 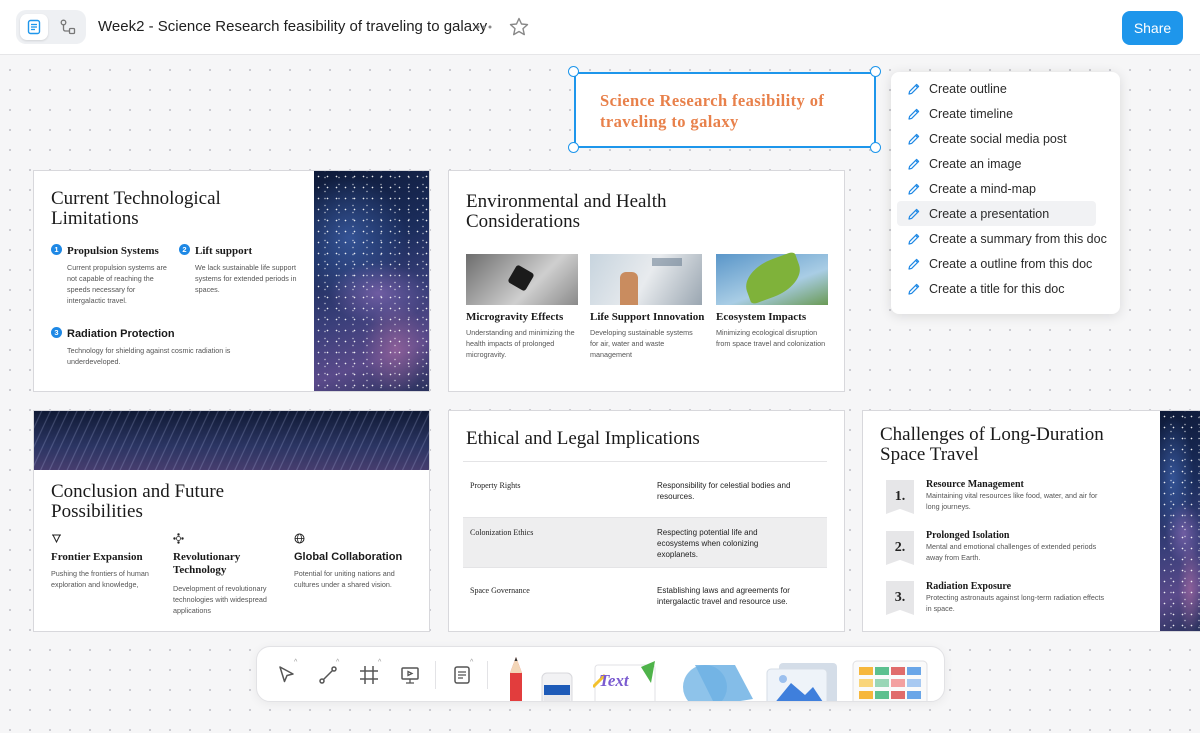 What do you see at coordinates (51, 27) in the screenshot?
I see `mode-switch` at bounding box center [51, 27].